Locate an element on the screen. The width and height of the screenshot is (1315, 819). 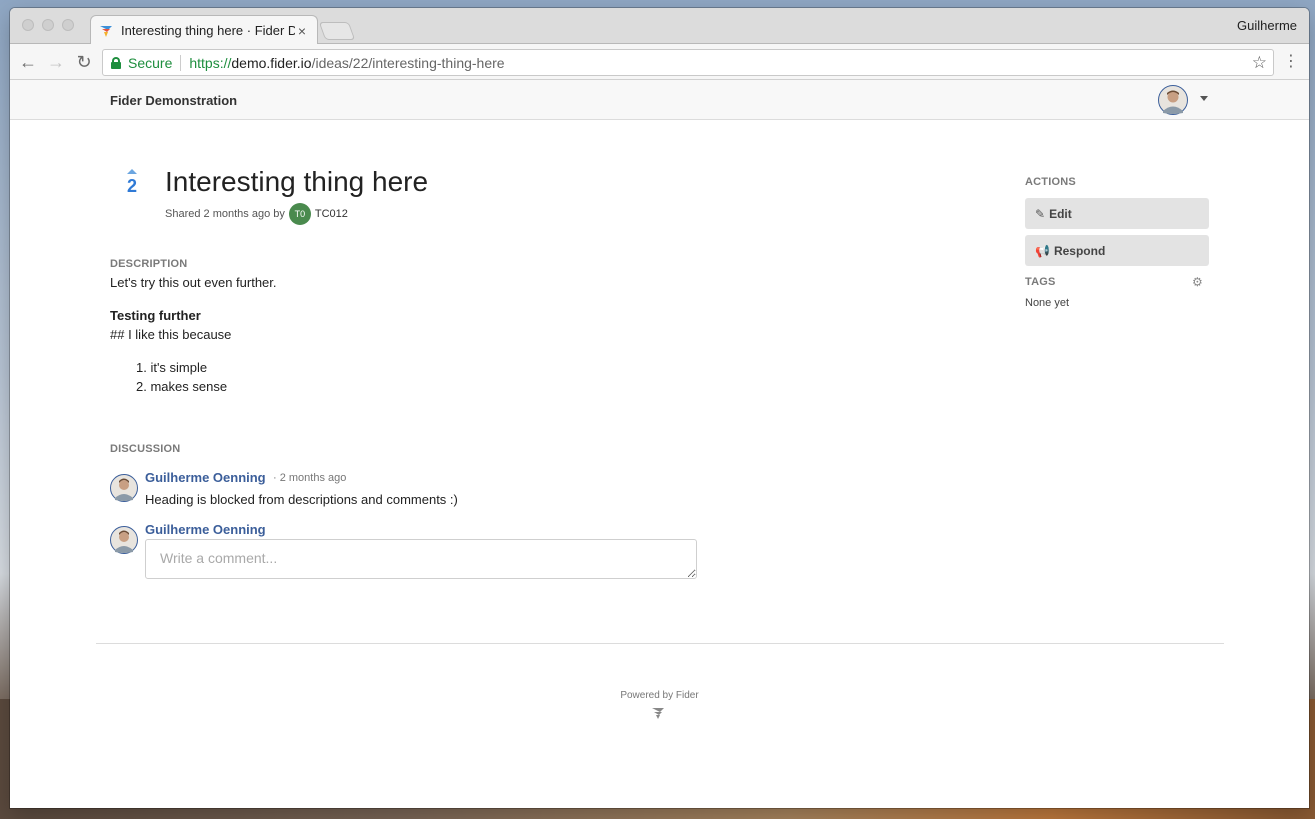
footer-divider is located at coordinates (660, 643).